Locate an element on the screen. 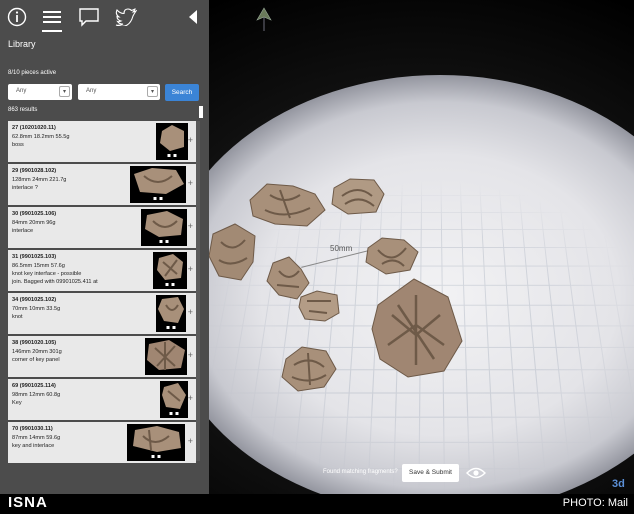 The width and height of the screenshot is (634, 514). item-title: 31 (9901025.103) is located at coordinates (34, 257).